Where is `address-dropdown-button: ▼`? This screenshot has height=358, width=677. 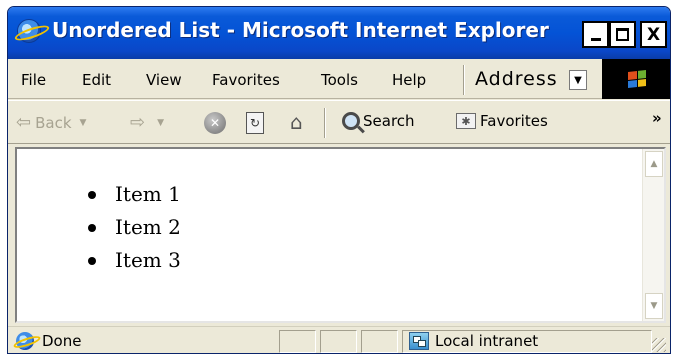 address-dropdown-button: ▼ is located at coordinates (578, 80).